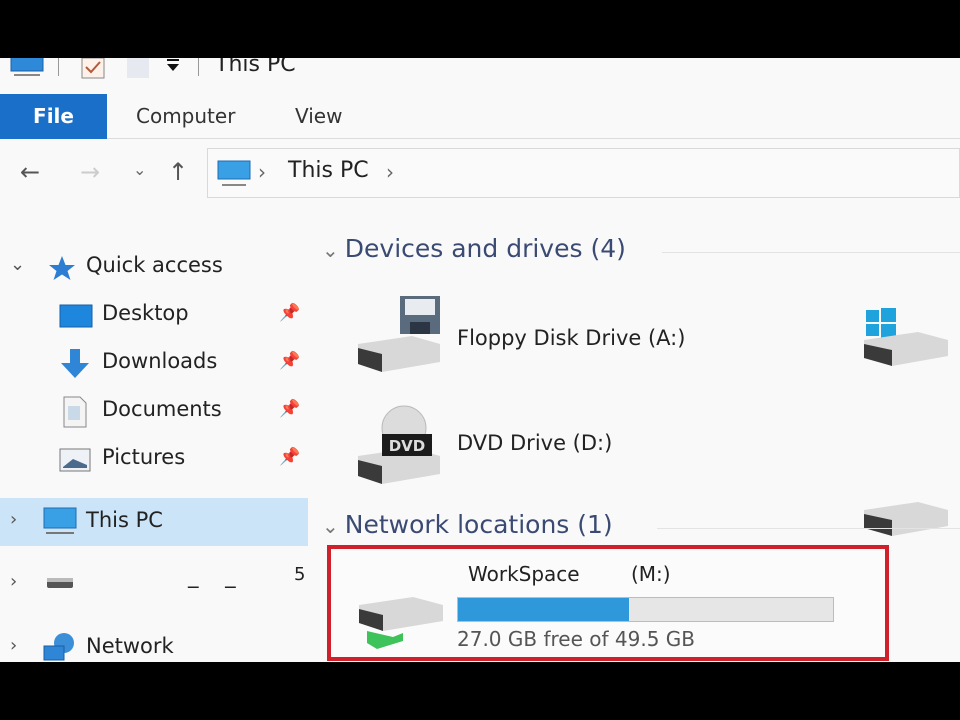 The width and height of the screenshot is (960, 720). Describe the element at coordinates (160, 361) in the screenshot. I see `sidebar-item-label: Downloads` at that location.